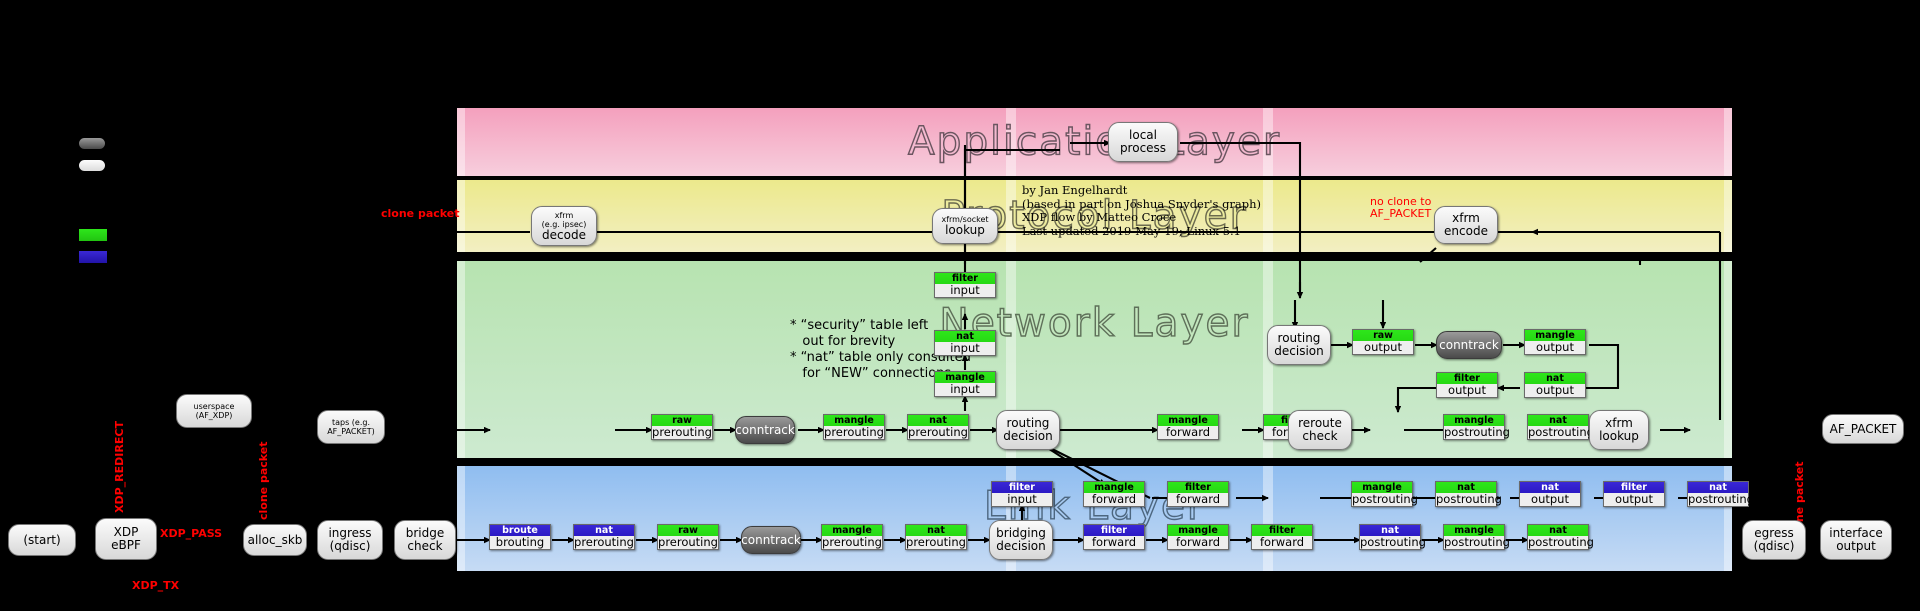 The height and width of the screenshot is (611, 1920). Describe the element at coordinates (1720, 494) in the screenshot. I see `chain-nat-postrouting-link-out: nat postrouting` at that location.